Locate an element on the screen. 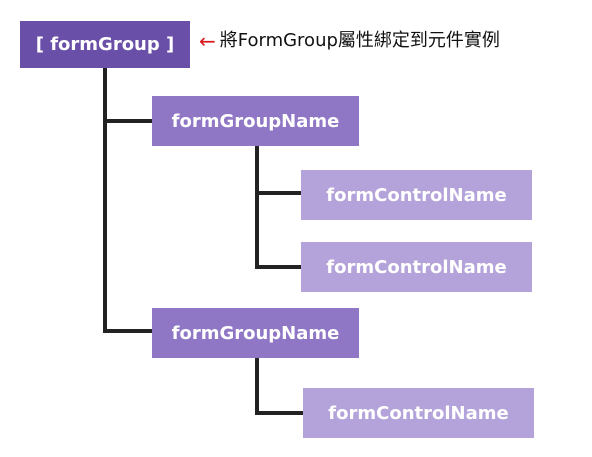 This screenshot has width=592, height=457. form-group-root-label: [ formGroup ] is located at coordinates (105, 44).